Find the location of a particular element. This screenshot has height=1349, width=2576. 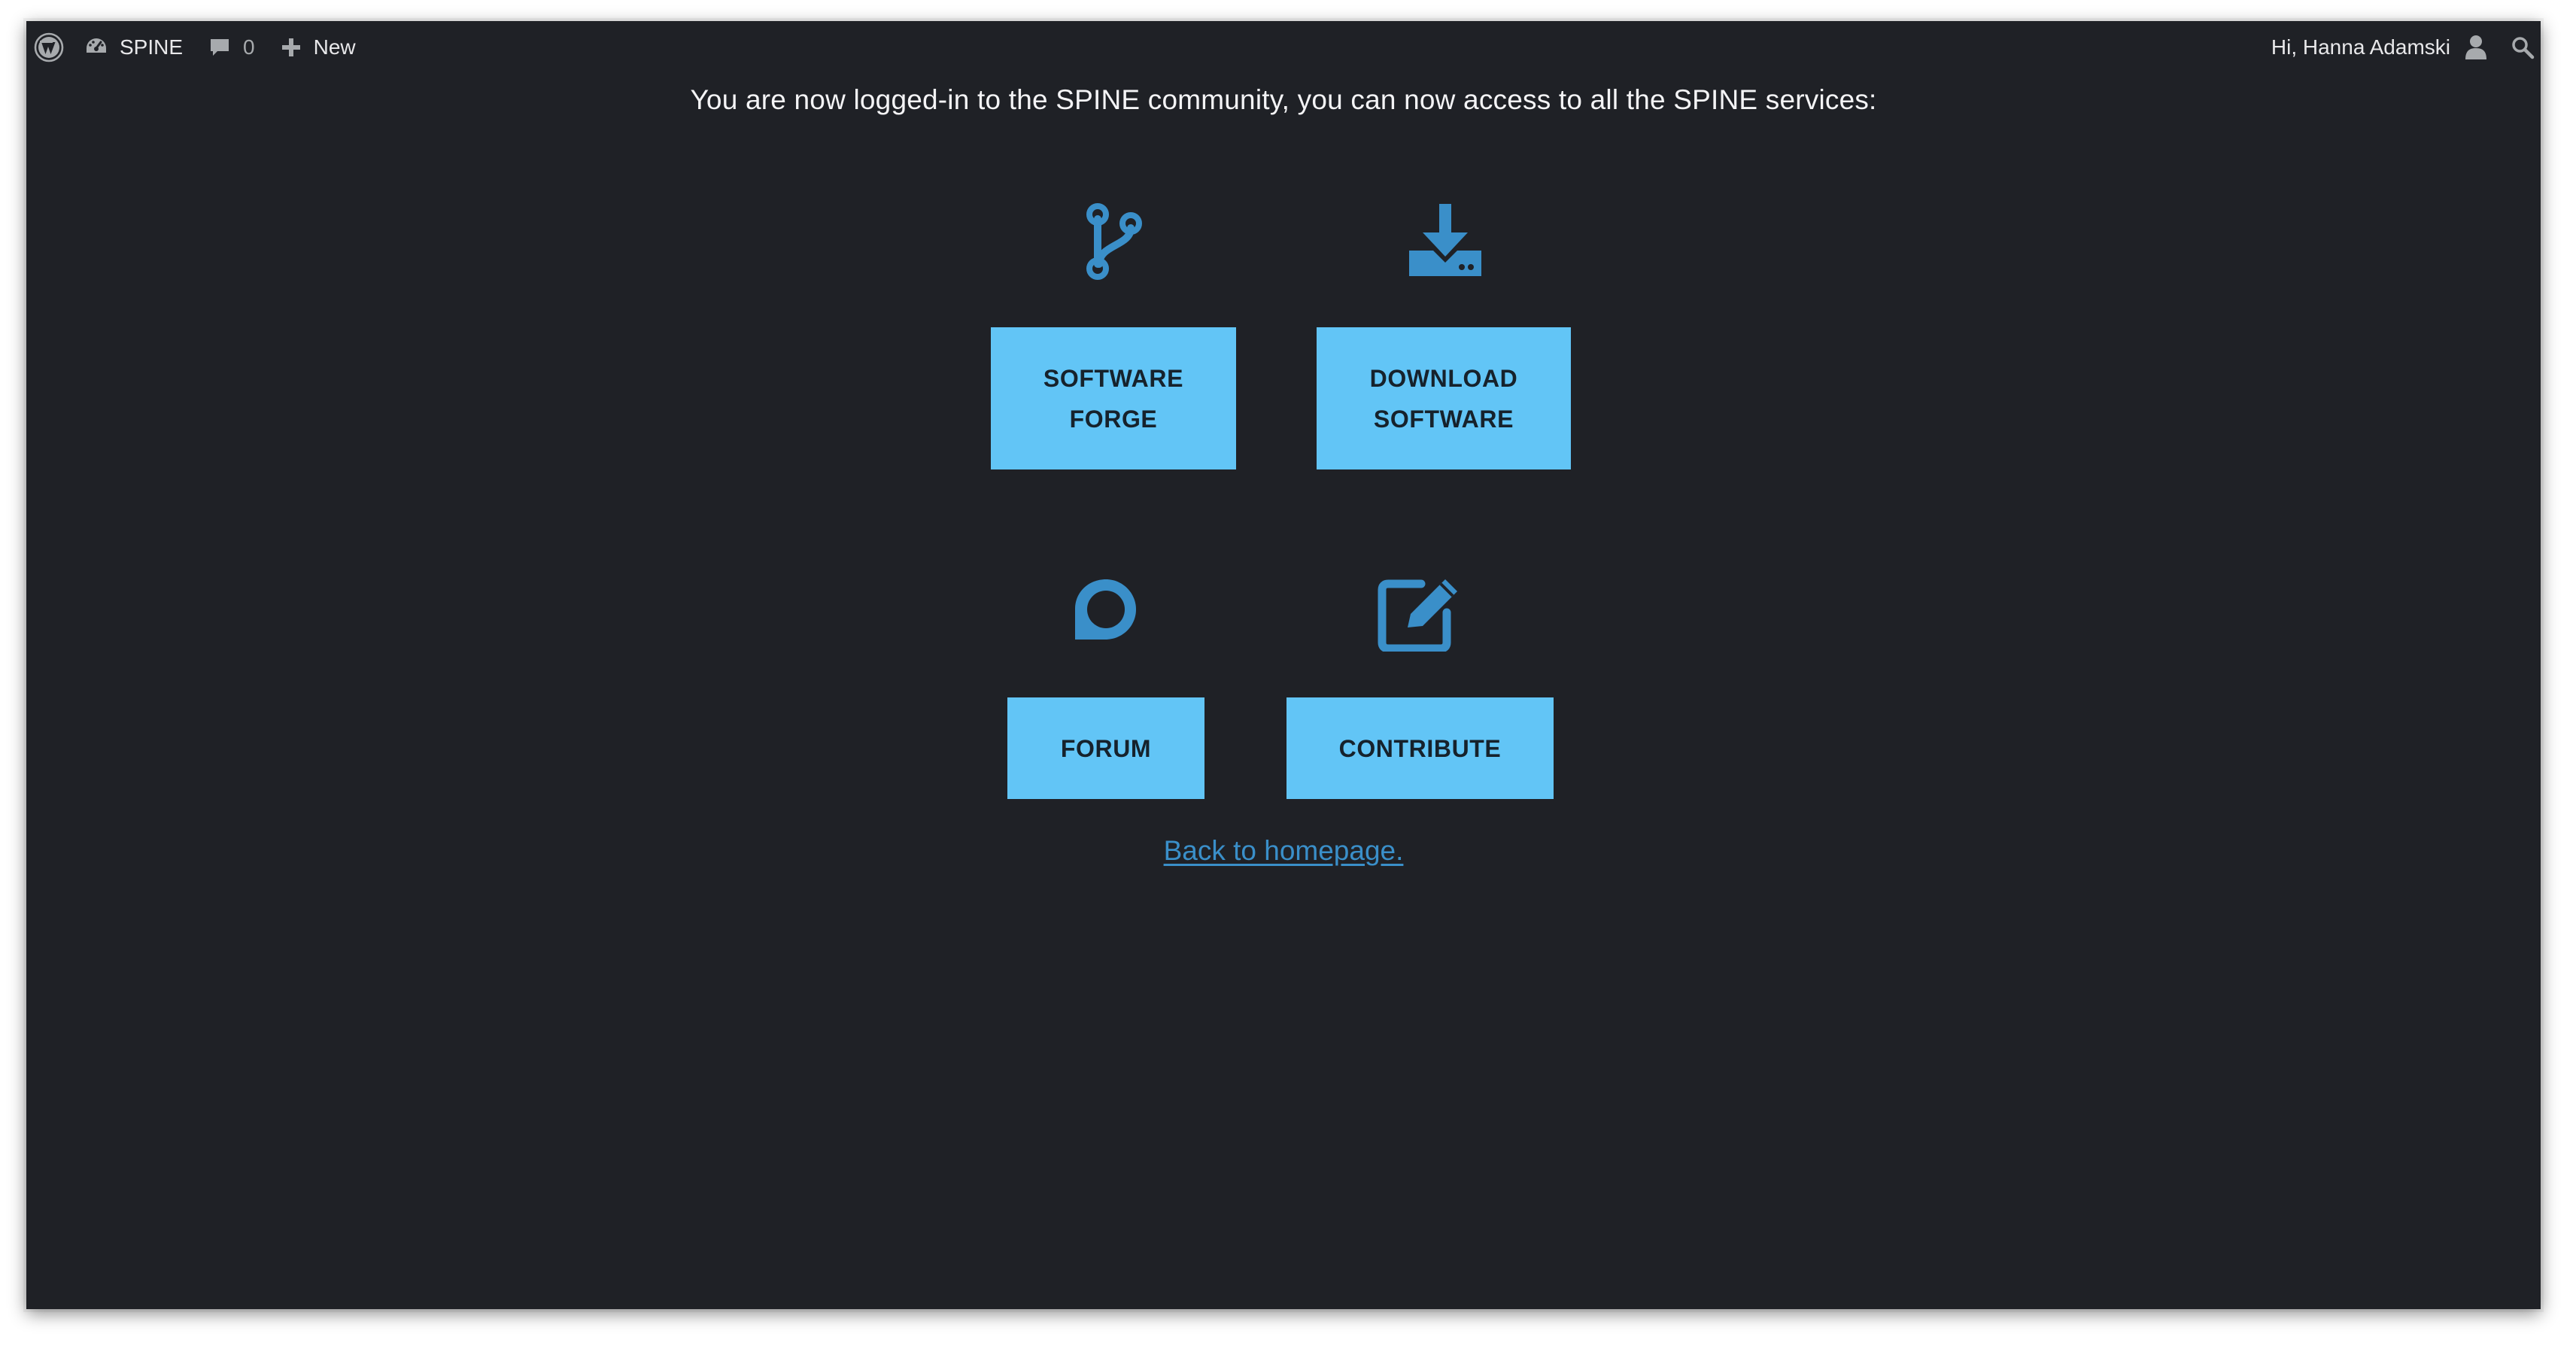

site-name-label: SPINE is located at coordinates (152, 47).